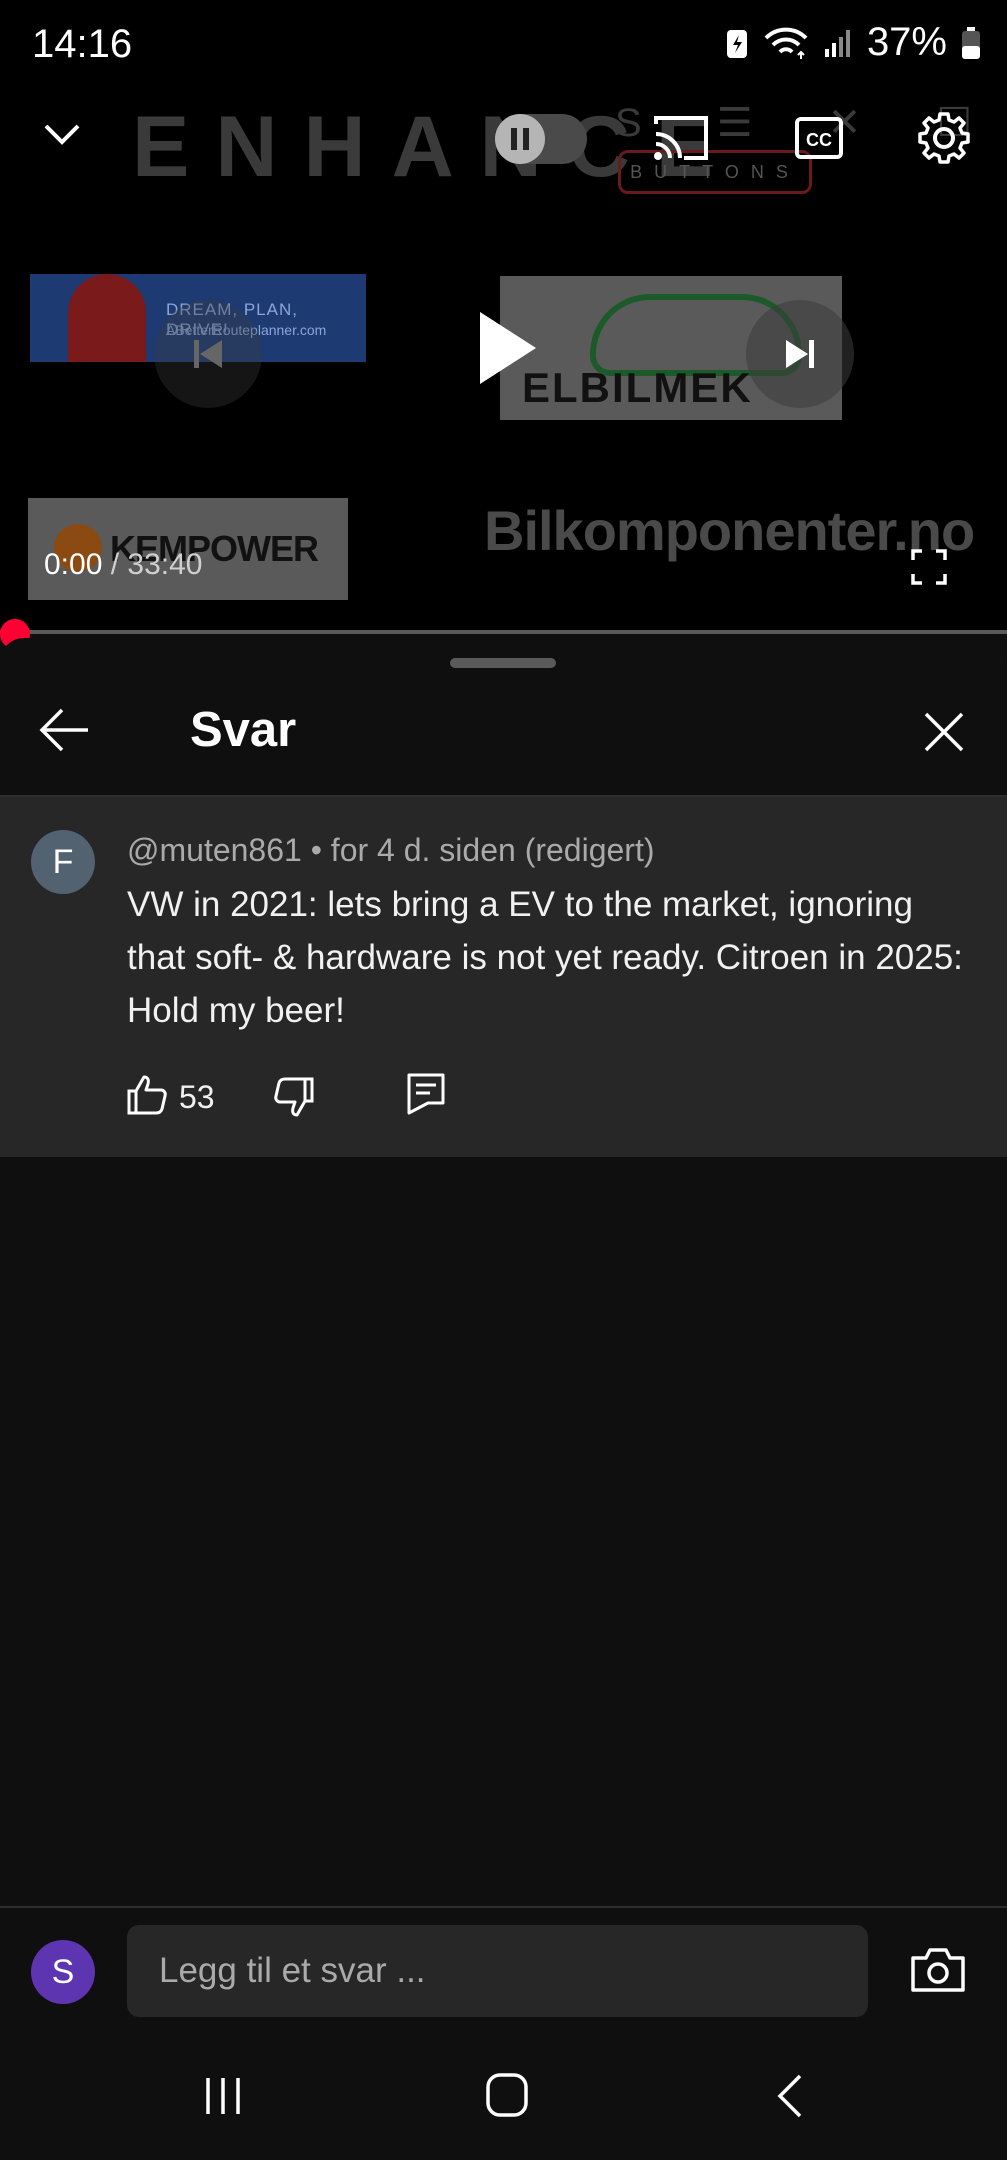  Describe the element at coordinates (147, 1095) in the screenshot. I see `like-icon` at that location.